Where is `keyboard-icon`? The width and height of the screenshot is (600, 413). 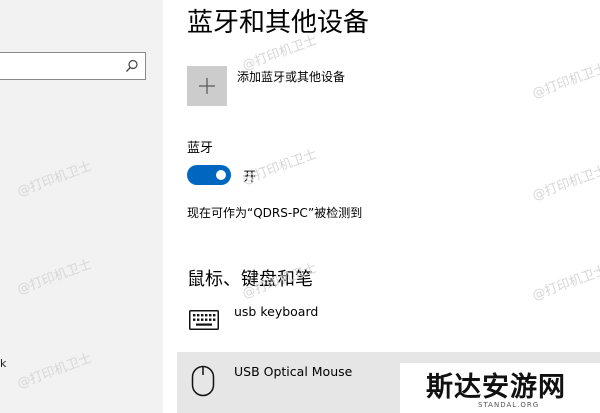
keyboard-icon is located at coordinates (204, 320).